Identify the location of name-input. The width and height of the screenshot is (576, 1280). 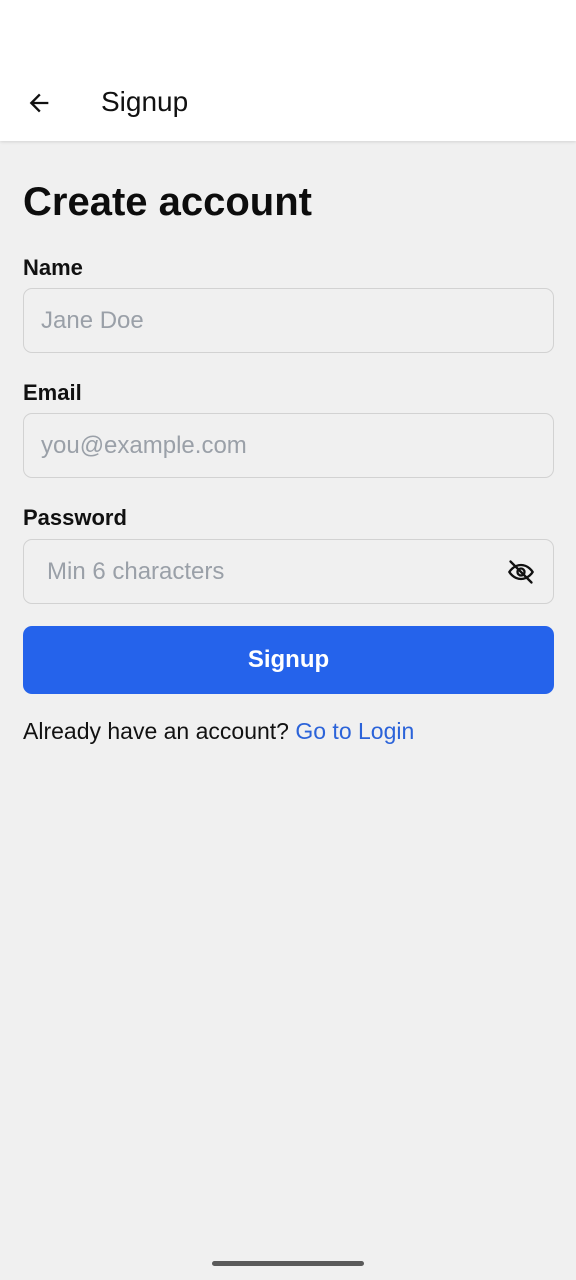
(288, 320).